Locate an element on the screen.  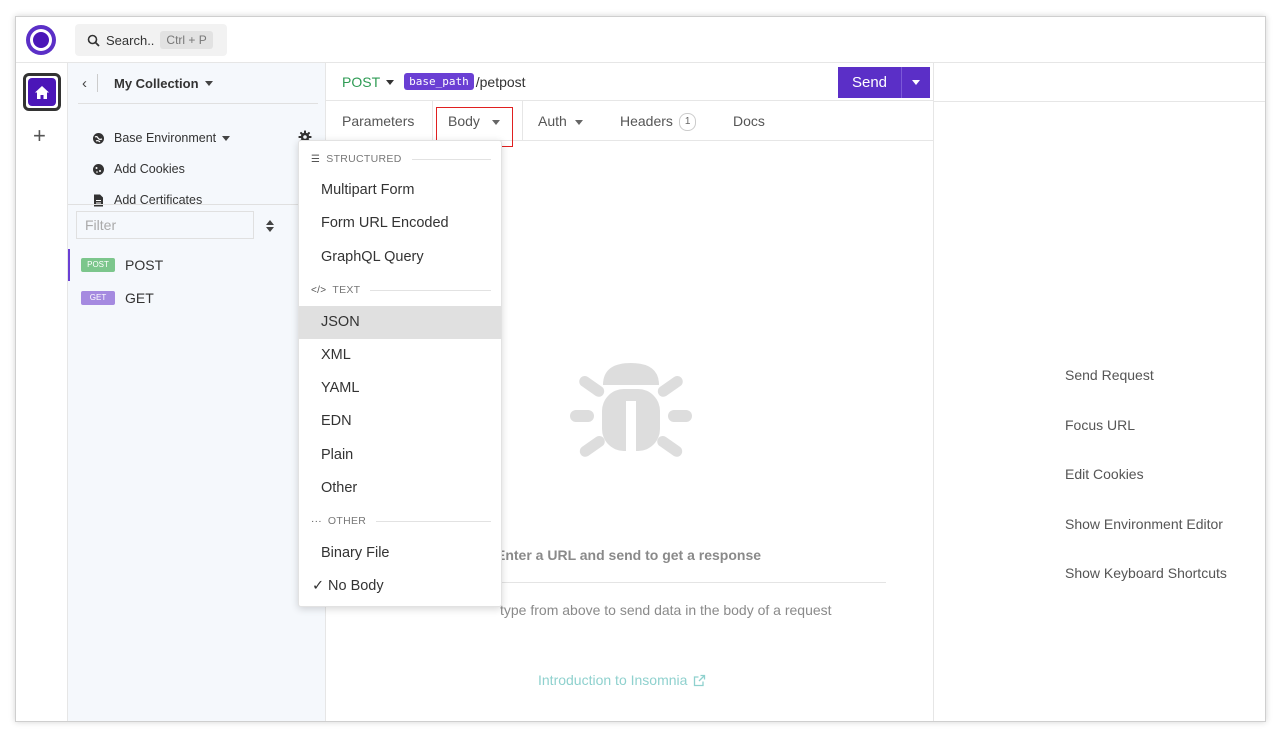
menu-item-yaml: YAML is located at coordinates (400, 388).